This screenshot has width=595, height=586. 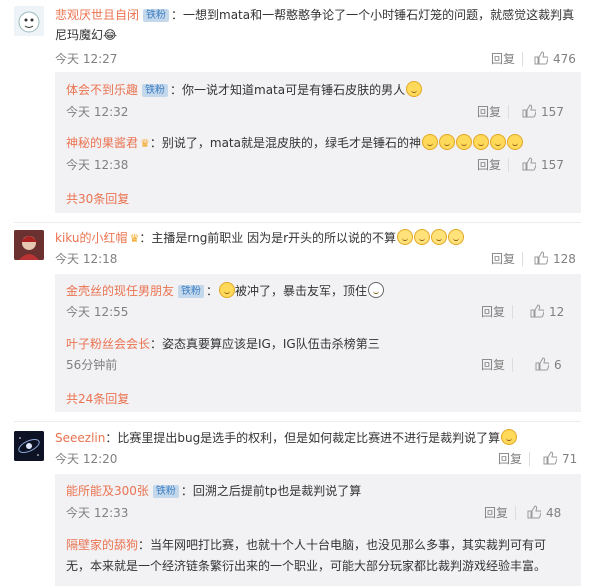 I want to click on username-link: 悲观厌世且自闭, so click(x=97, y=15).